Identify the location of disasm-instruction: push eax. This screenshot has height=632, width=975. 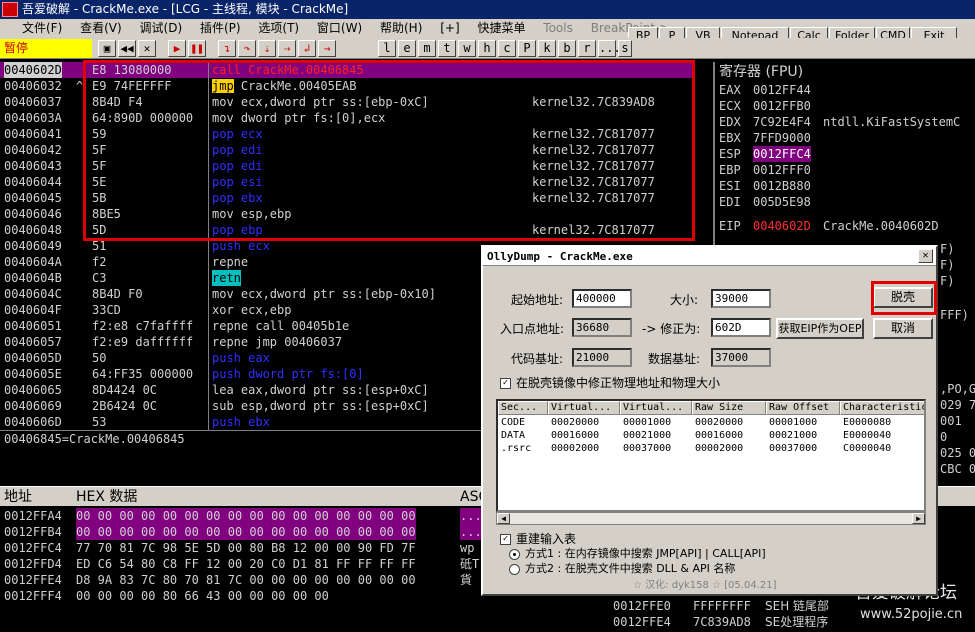
(241, 358).